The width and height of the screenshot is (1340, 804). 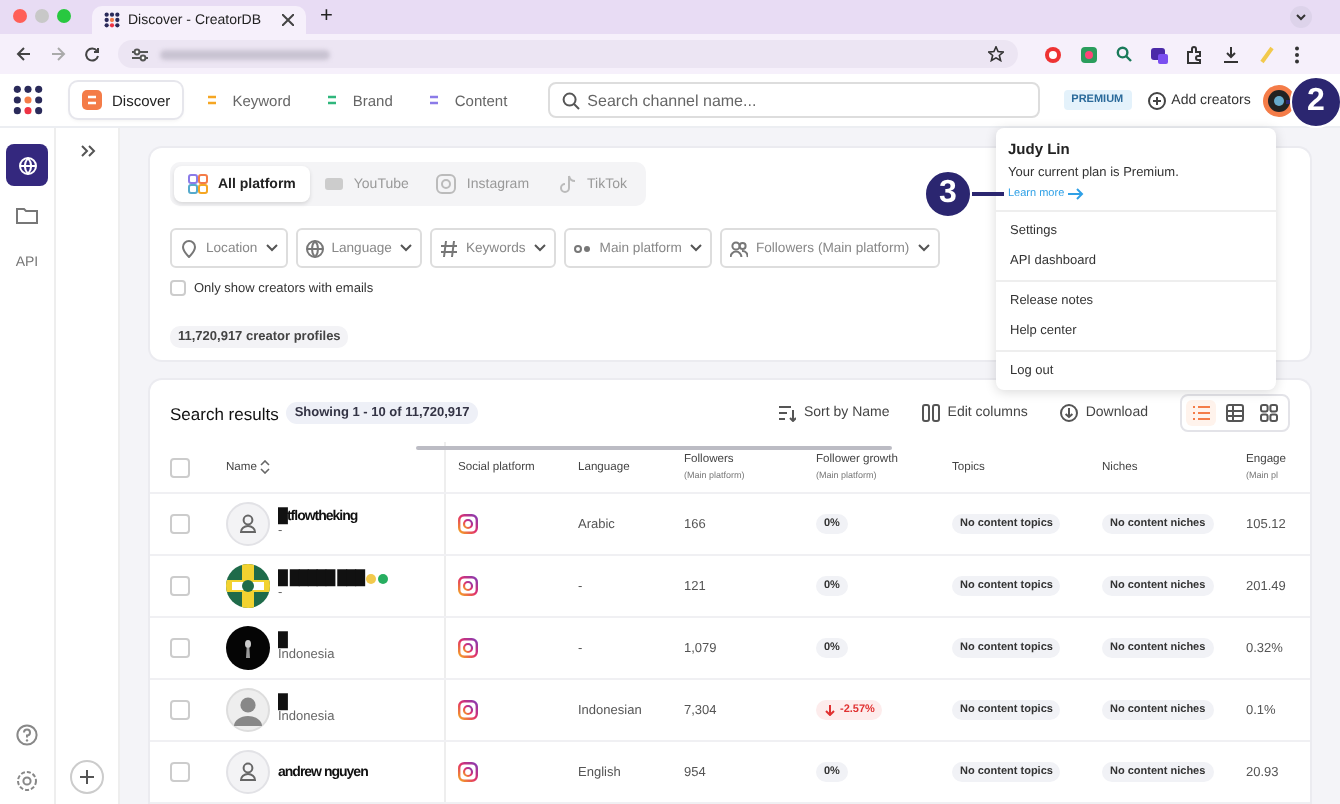 What do you see at coordinates (1195, 54) in the screenshot?
I see `puzzle-icon` at bounding box center [1195, 54].